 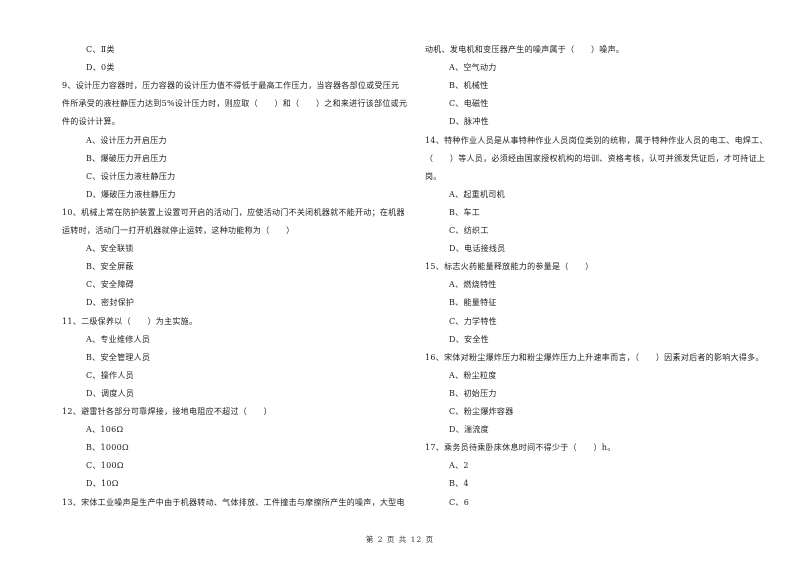 What do you see at coordinates (131, 176) in the screenshot?
I see `answer-option: C、设计压力液柱静压力` at bounding box center [131, 176].